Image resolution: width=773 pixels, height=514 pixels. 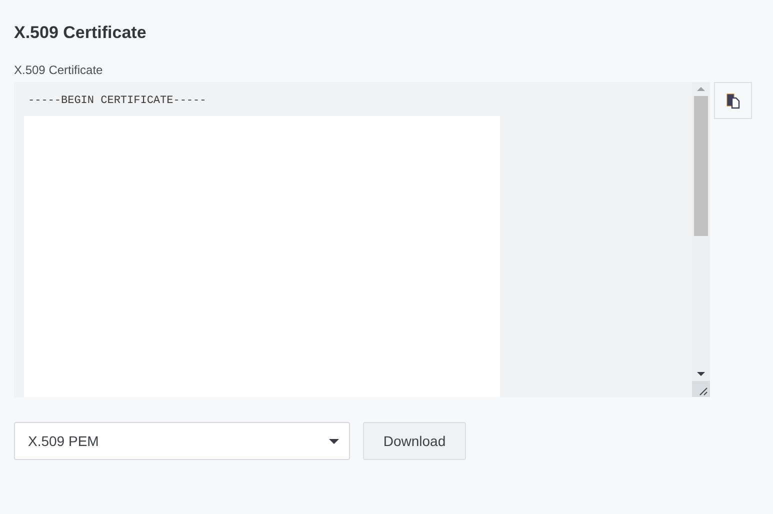 What do you see at coordinates (701, 239) in the screenshot?
I see `scrollbar` at bounding box center [701, 239].